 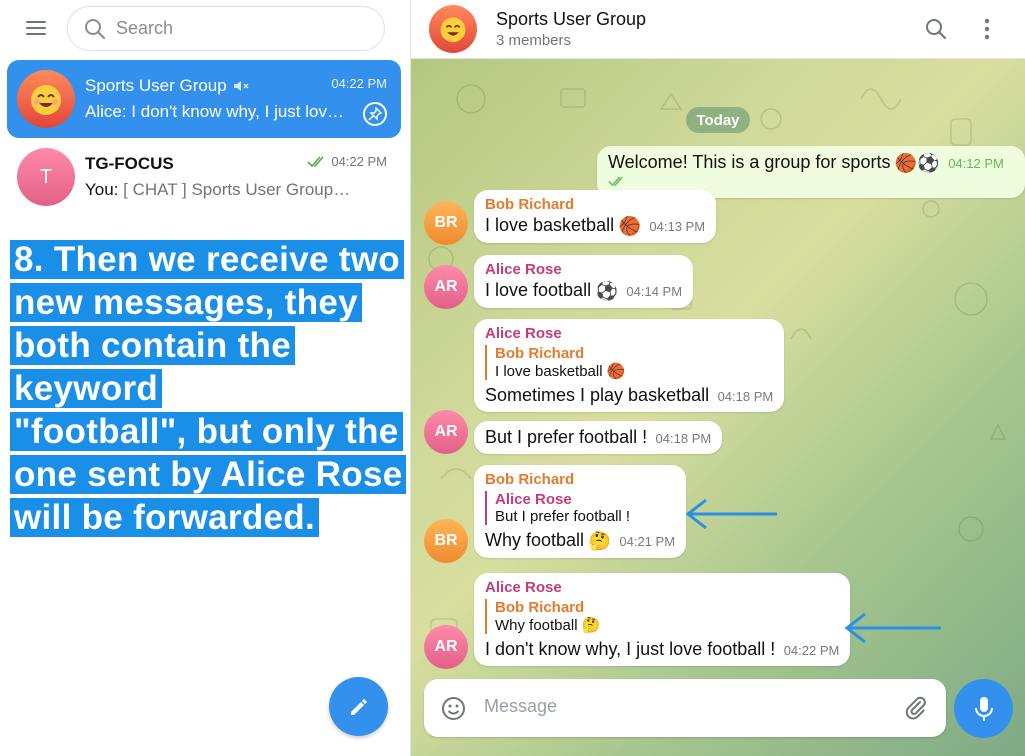 What do you see at coordinates (566, 437) in the screenshot?
I see `message-text: But I prefer football !` at bounding box center [566, 437].